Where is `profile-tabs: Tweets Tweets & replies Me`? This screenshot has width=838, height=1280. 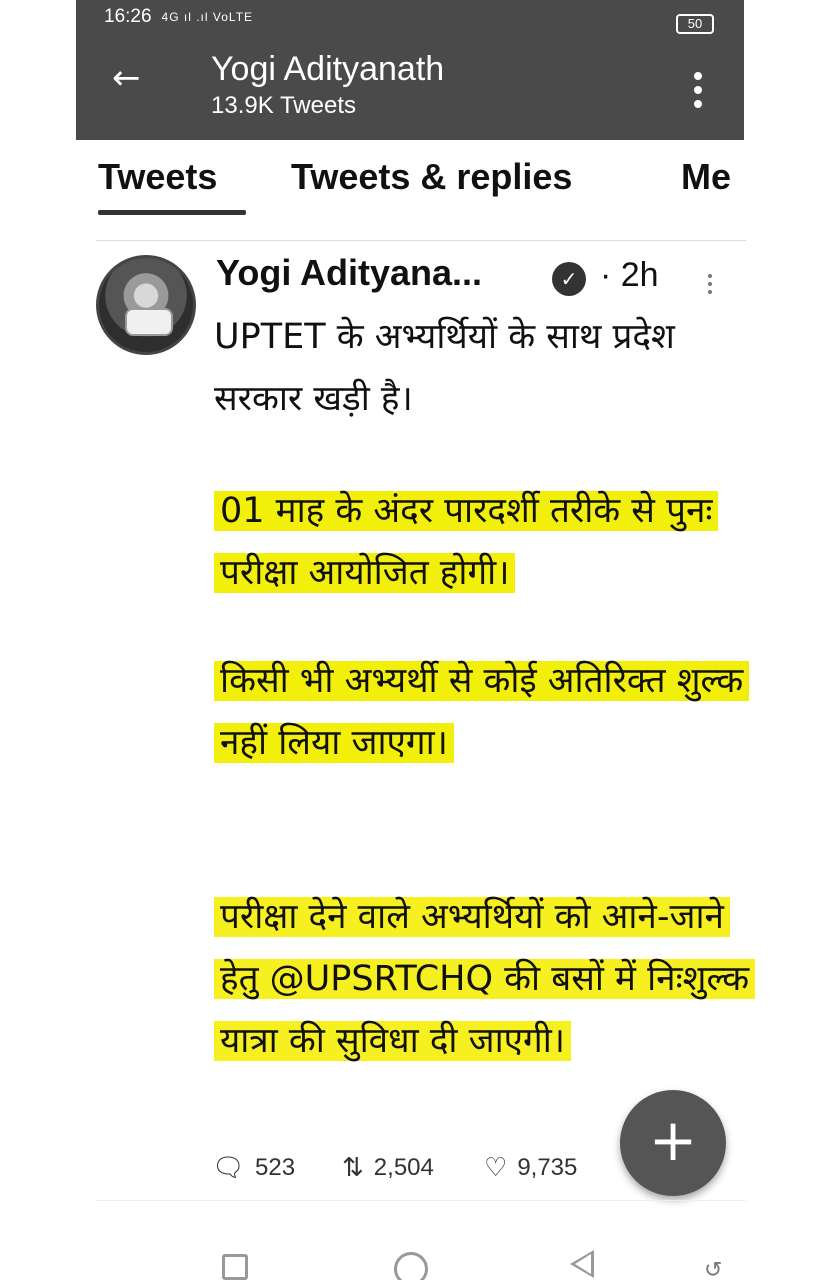
profile-tabs: Tweets Tweets & replies Me is located at coordinates (426, 185).